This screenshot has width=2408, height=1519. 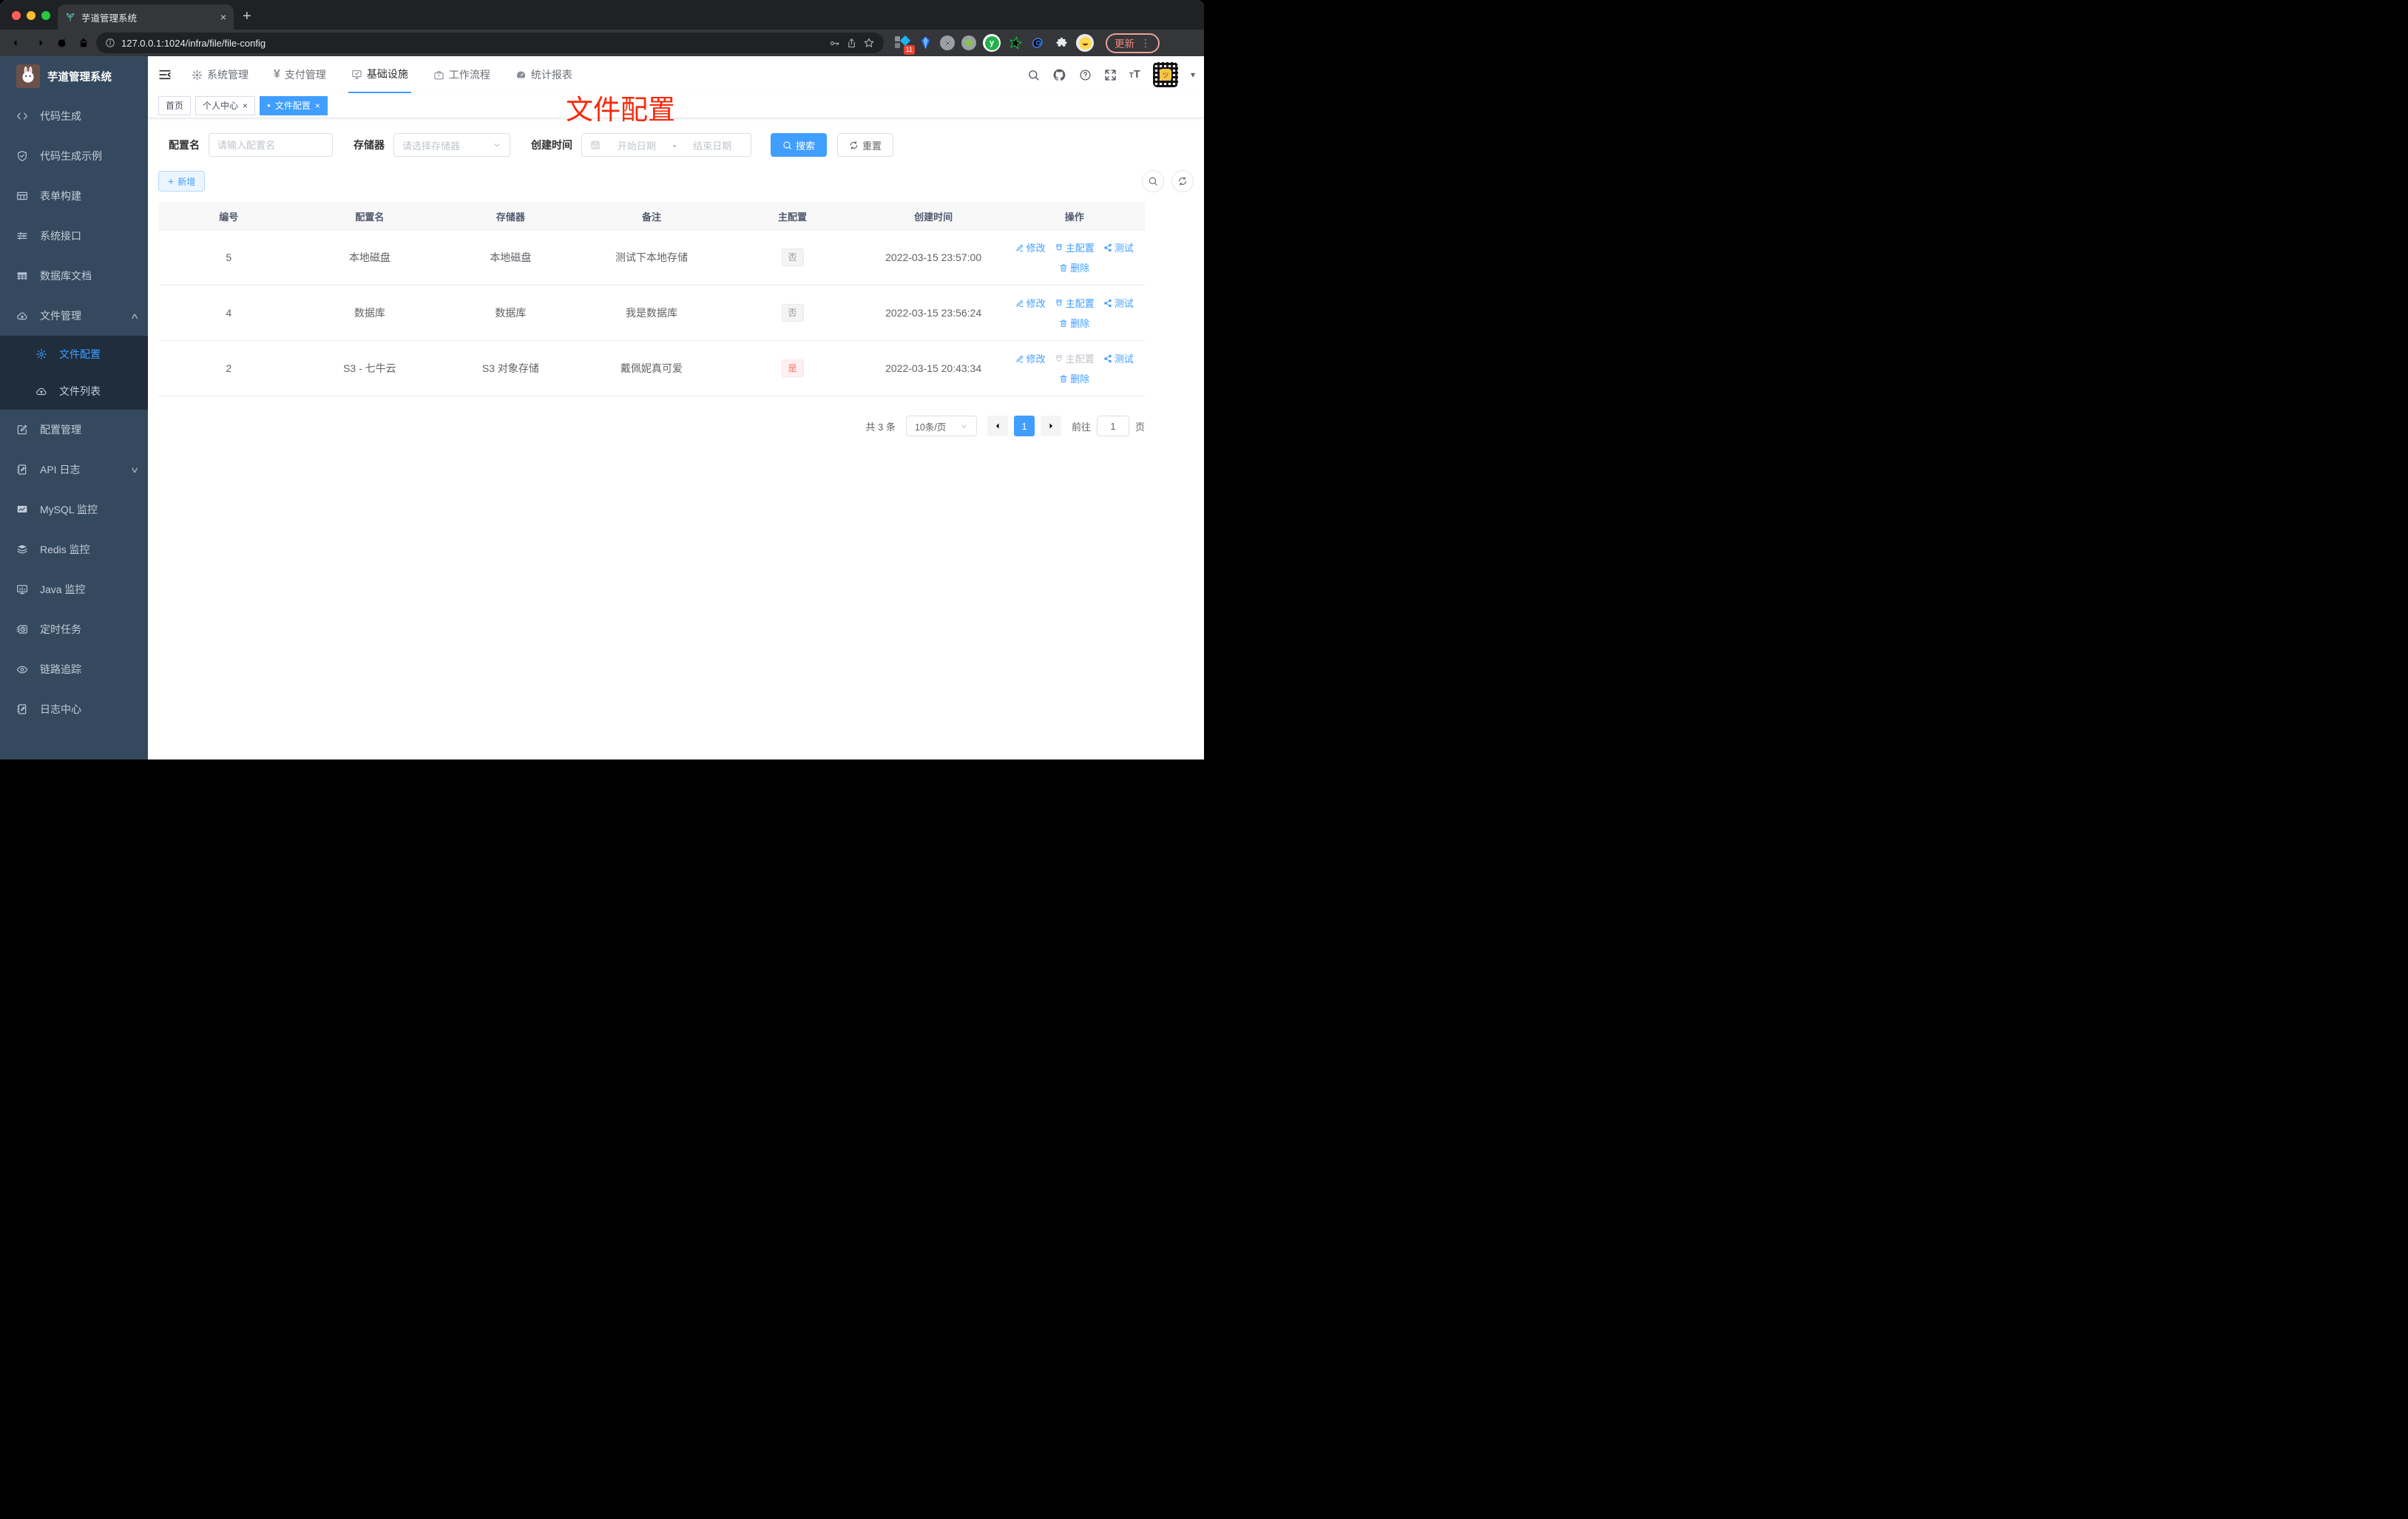 I want to click on sidebar-item-config-management: 配置管理, so click(x=74, y=430).